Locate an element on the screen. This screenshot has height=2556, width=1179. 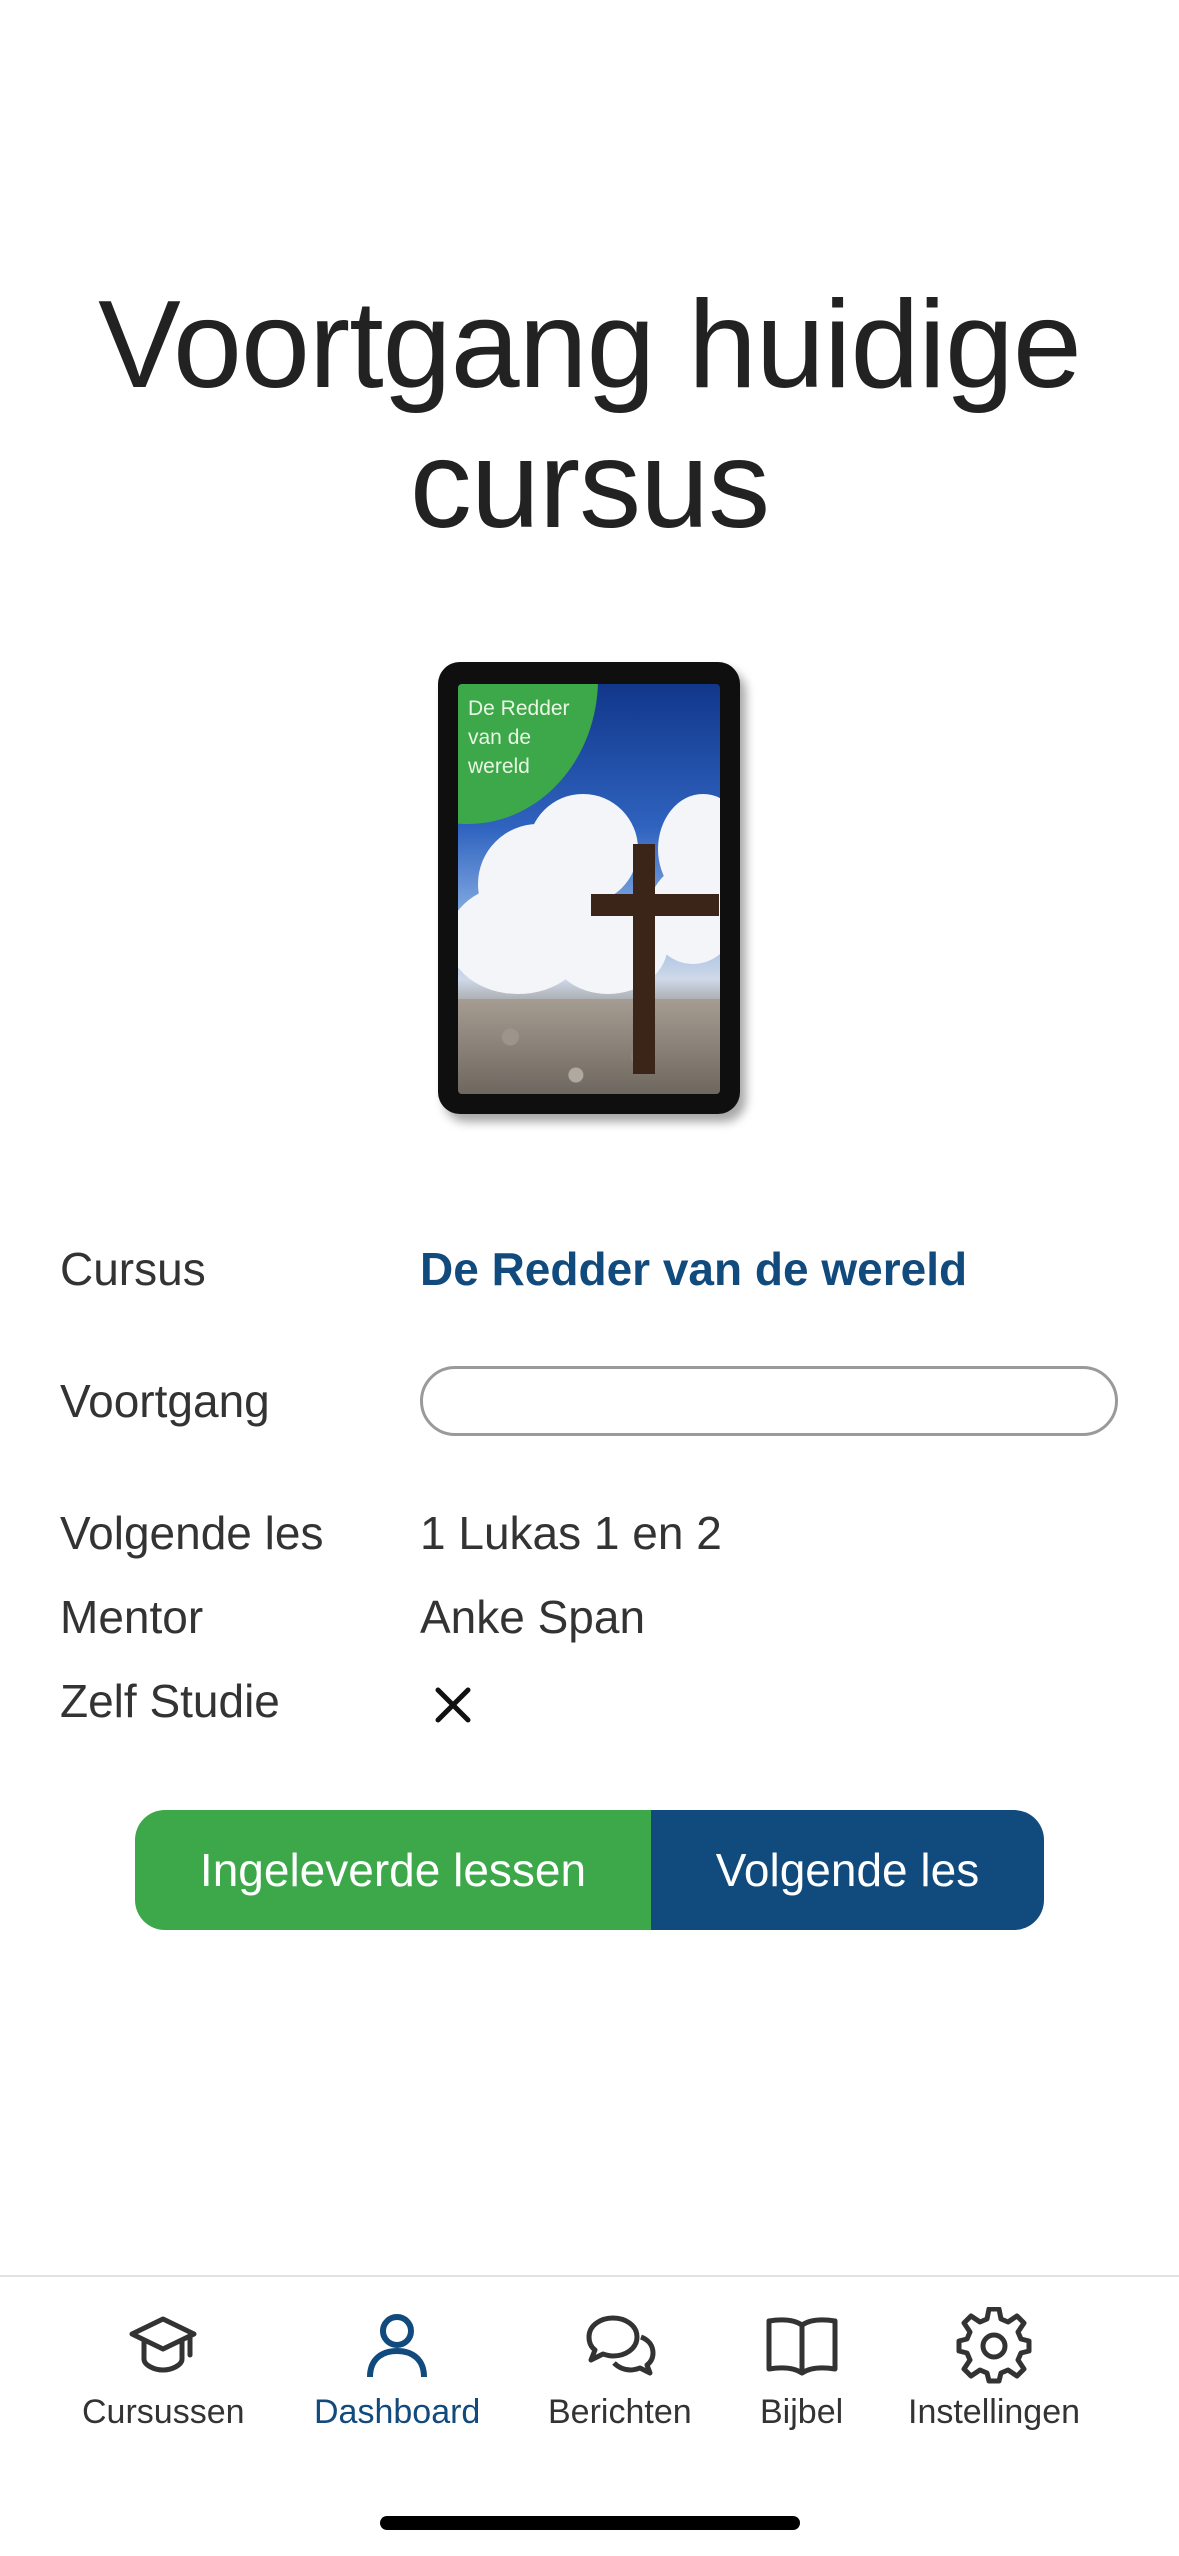
tab-bijbel: Bijbel is located at coordinates (801, 2369).